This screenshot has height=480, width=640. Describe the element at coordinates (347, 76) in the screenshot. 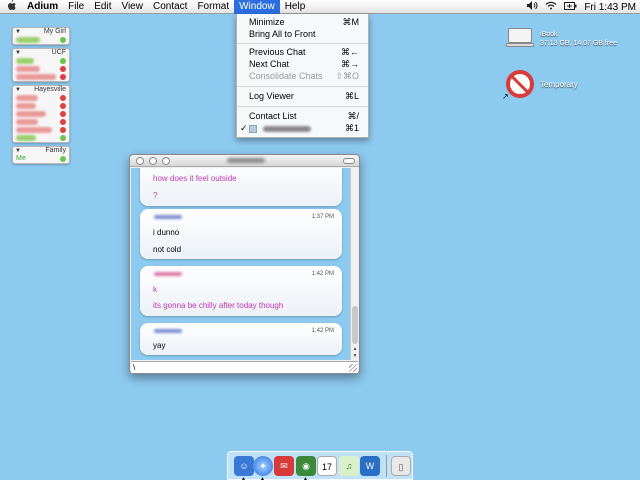

I see `menu-item-shortcut: ⇧⌘O` at that location.